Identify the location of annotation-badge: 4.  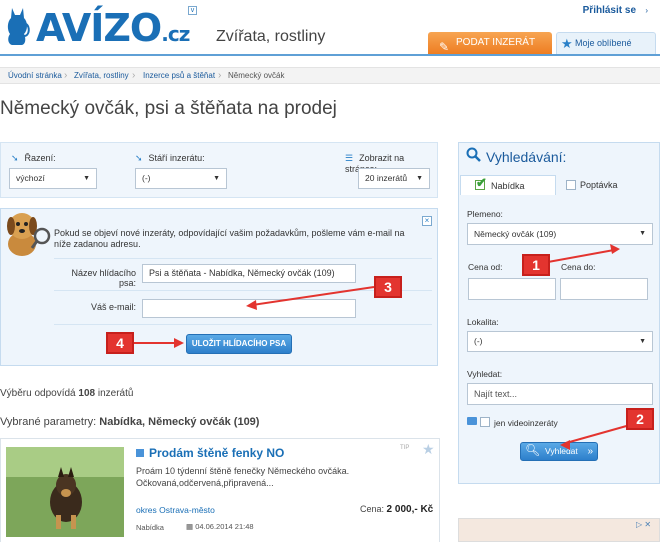
(120, 343).